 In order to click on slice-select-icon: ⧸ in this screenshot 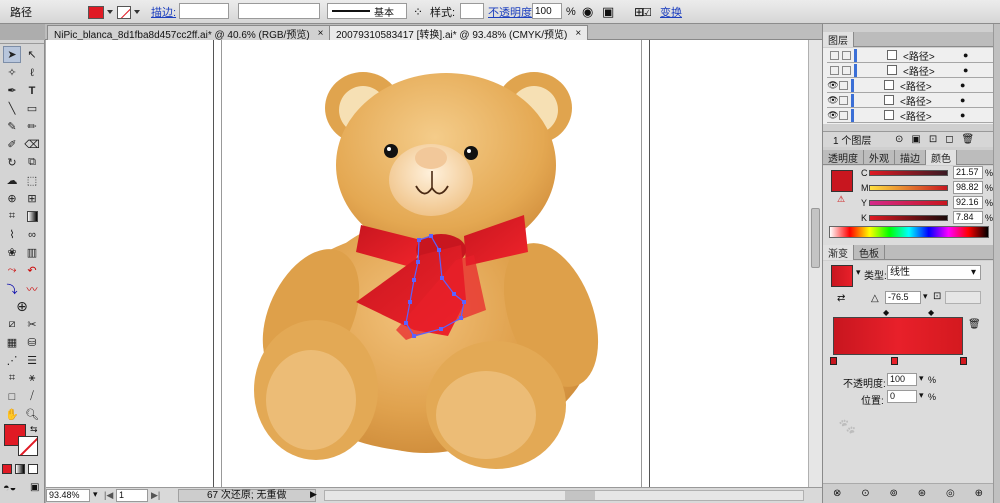, I will do `click(32, 396)`.